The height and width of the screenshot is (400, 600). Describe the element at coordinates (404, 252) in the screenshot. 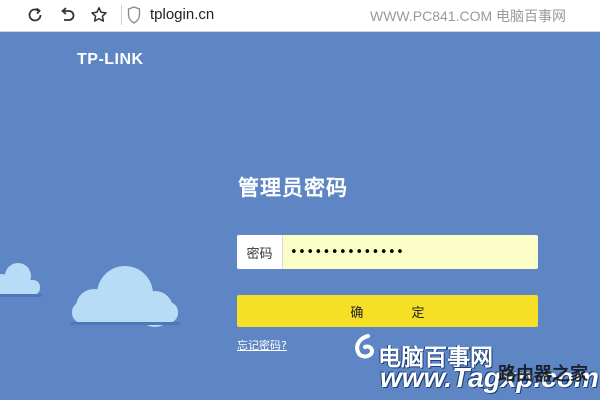

I see `password-input` at that location.